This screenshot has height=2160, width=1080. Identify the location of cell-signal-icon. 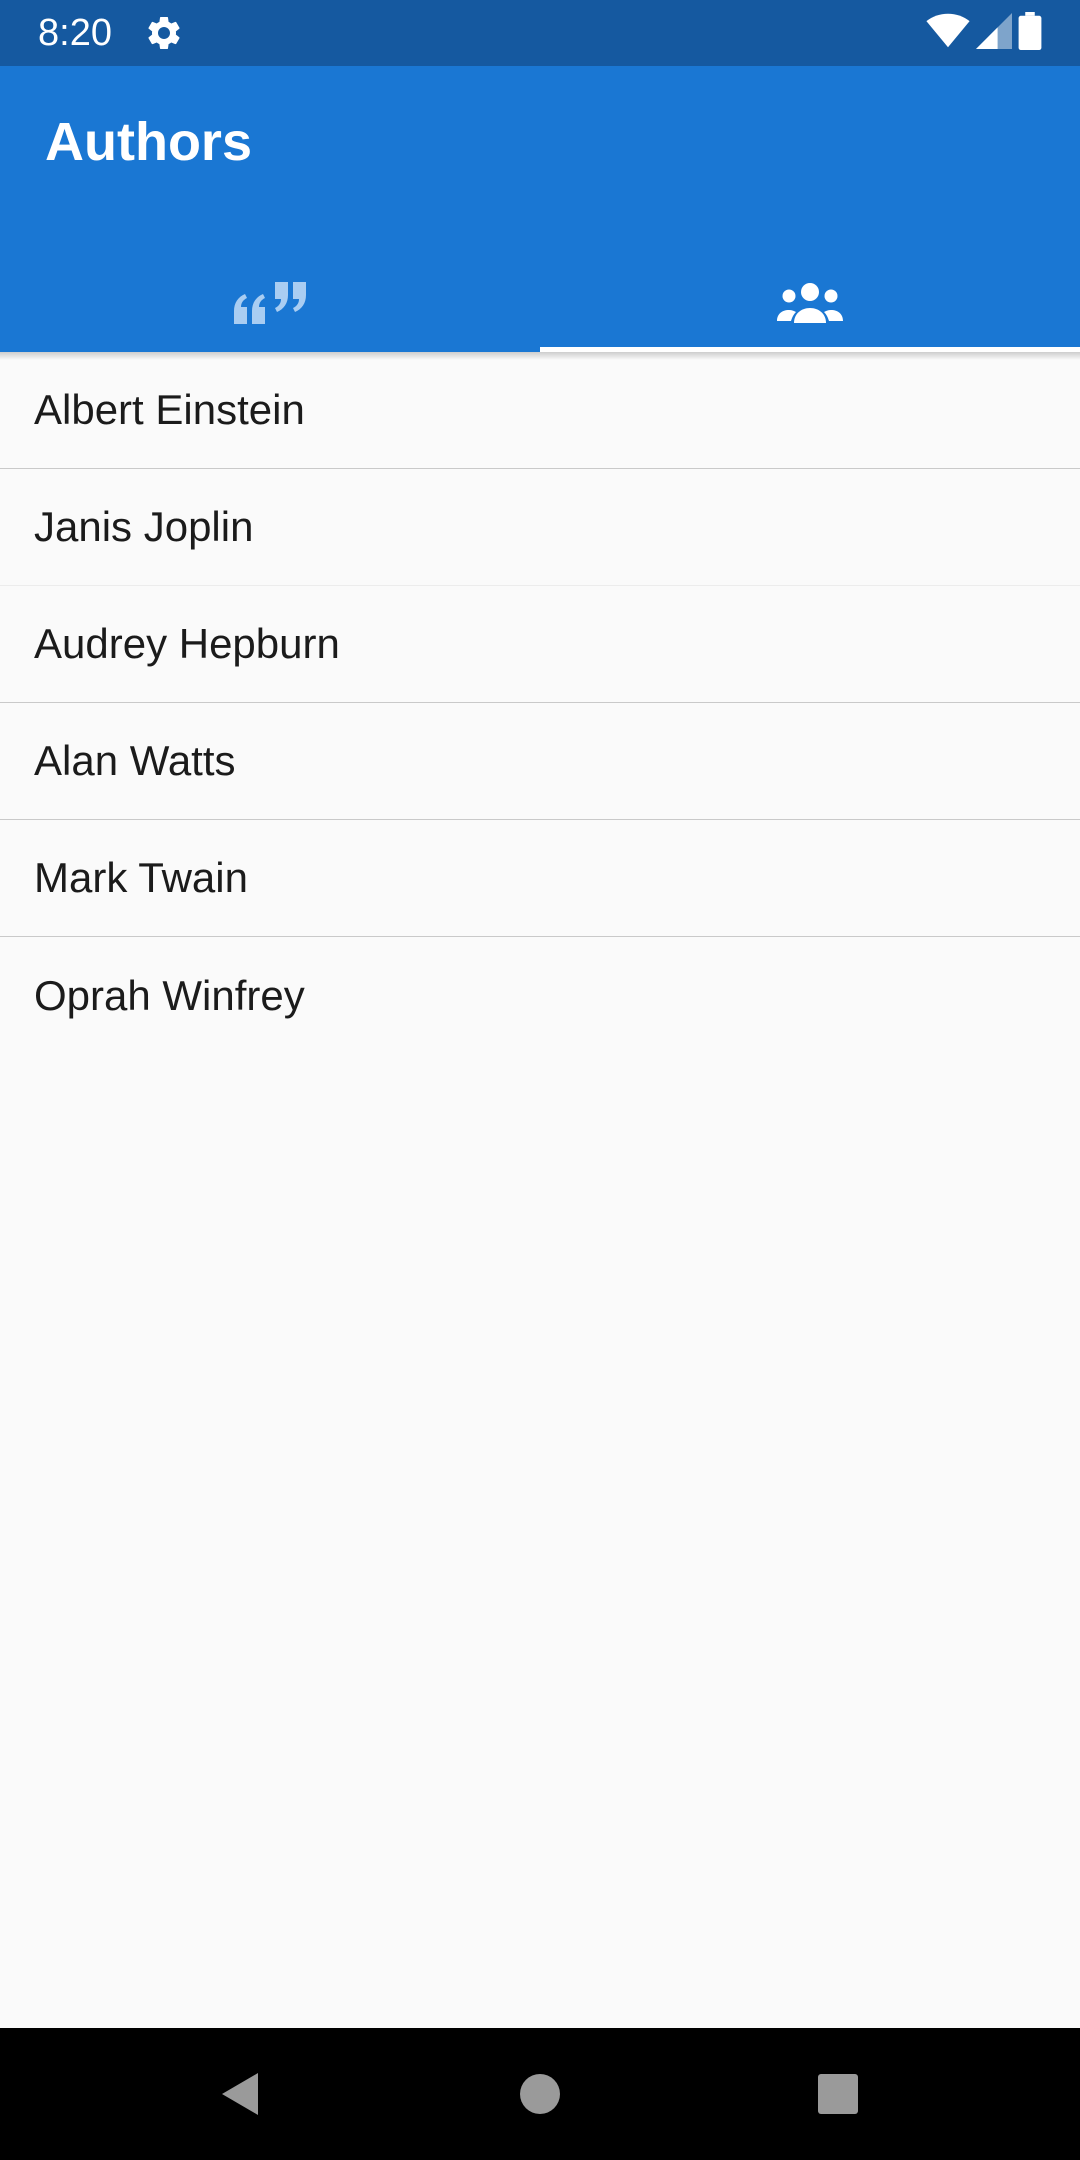
(994, 33).